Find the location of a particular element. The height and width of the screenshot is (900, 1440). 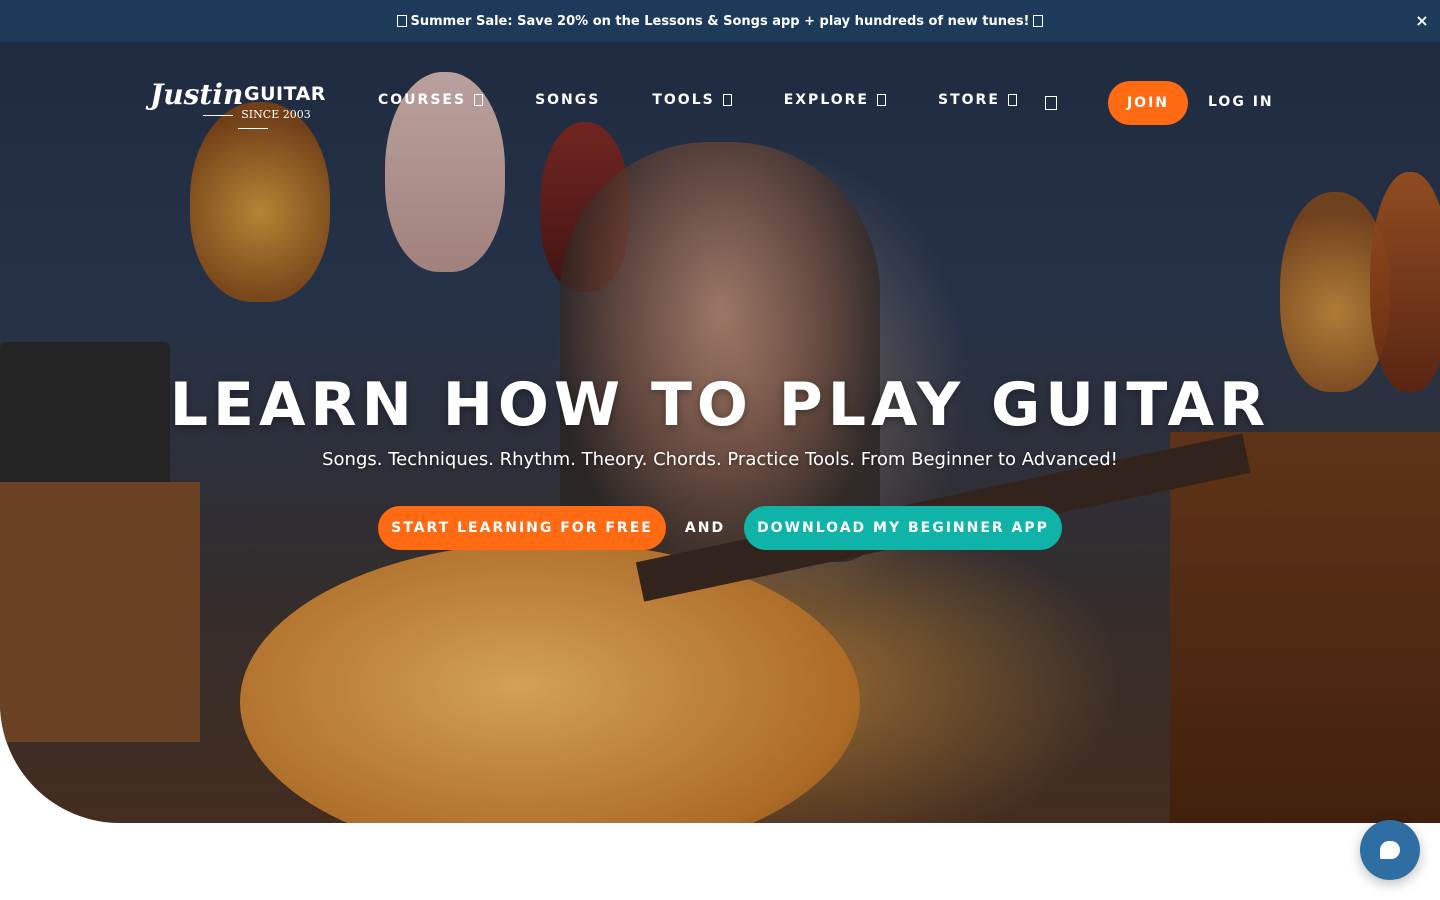

logo-word: GUITAR is located at coordinates (285, 94).